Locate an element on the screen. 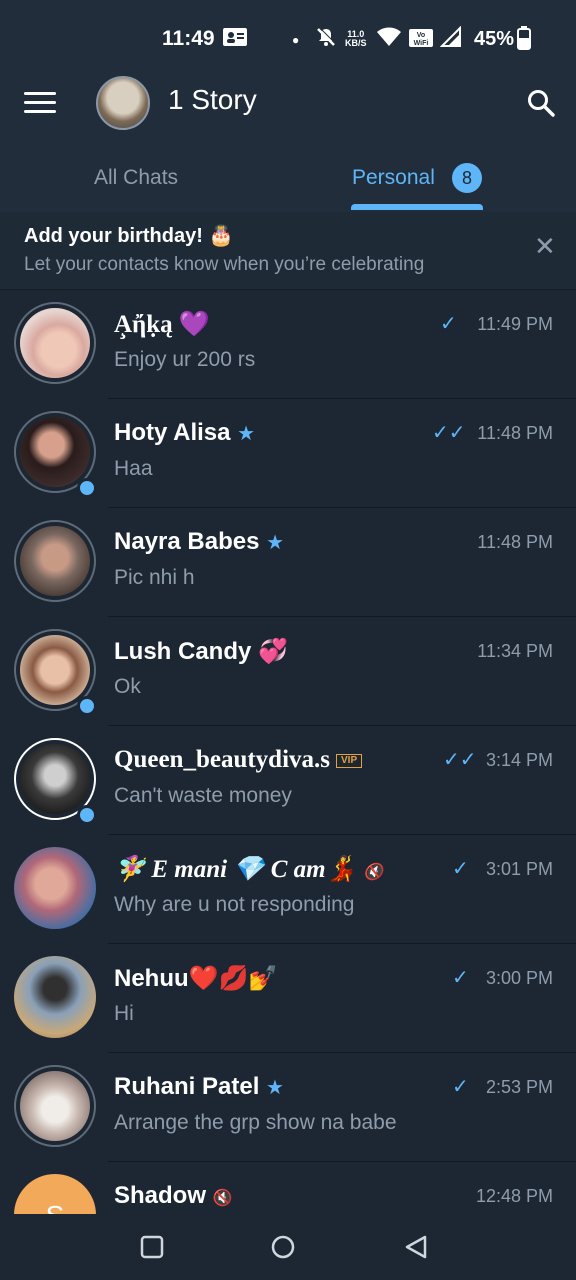 This screenshot has height=1280, width=576. chat-name-text: Hoty Alisa is located at coordinates (172, 432).